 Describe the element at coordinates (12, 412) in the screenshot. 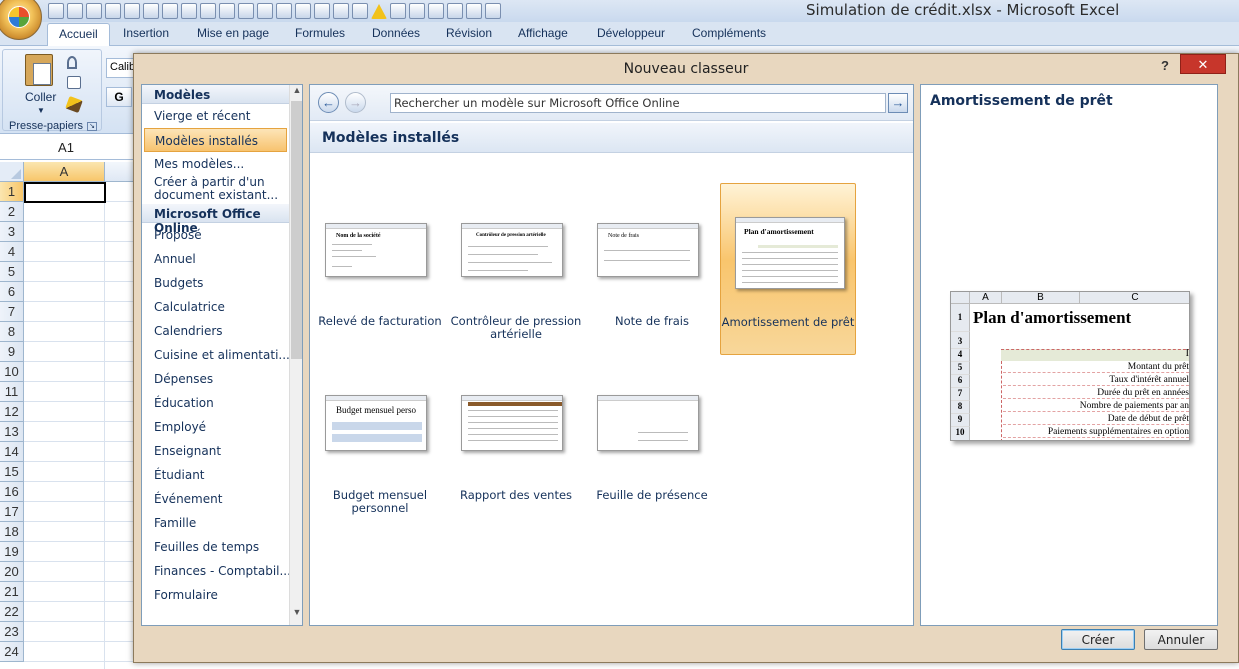

I see `row-header: 12` at that location.